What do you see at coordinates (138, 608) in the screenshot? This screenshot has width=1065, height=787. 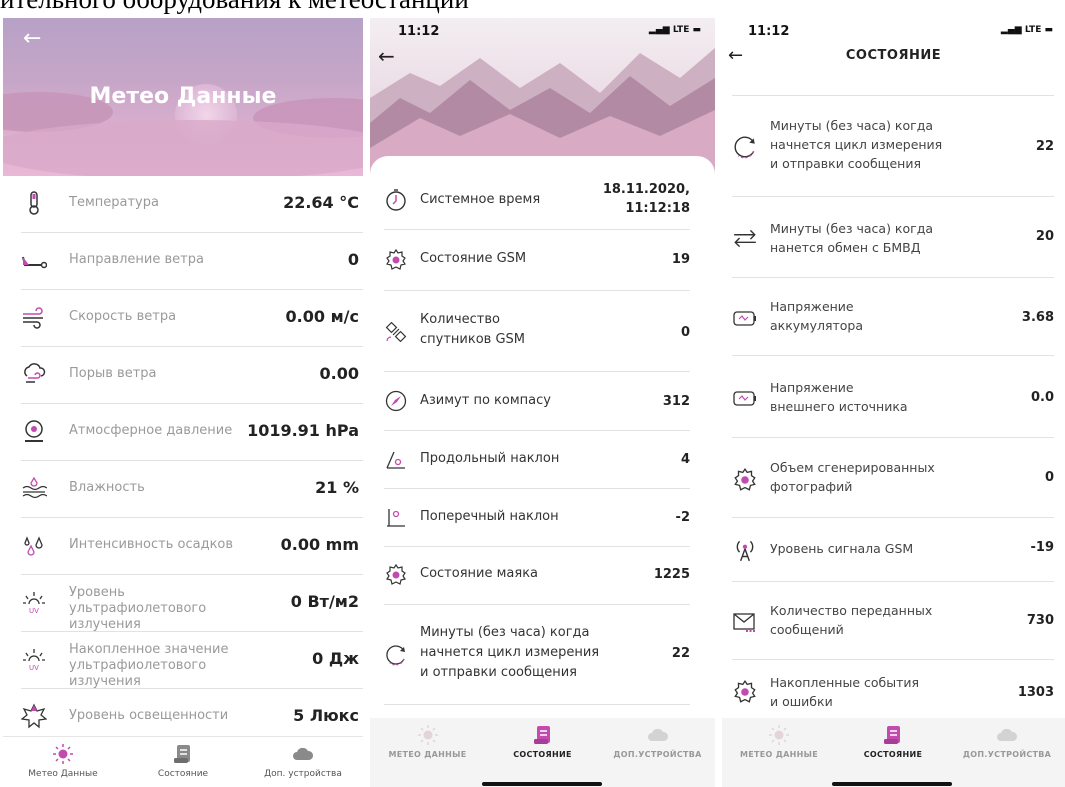 I see `row-label-text: Уровень ультрафиолетового излучения` at bounding box center [138, 608].